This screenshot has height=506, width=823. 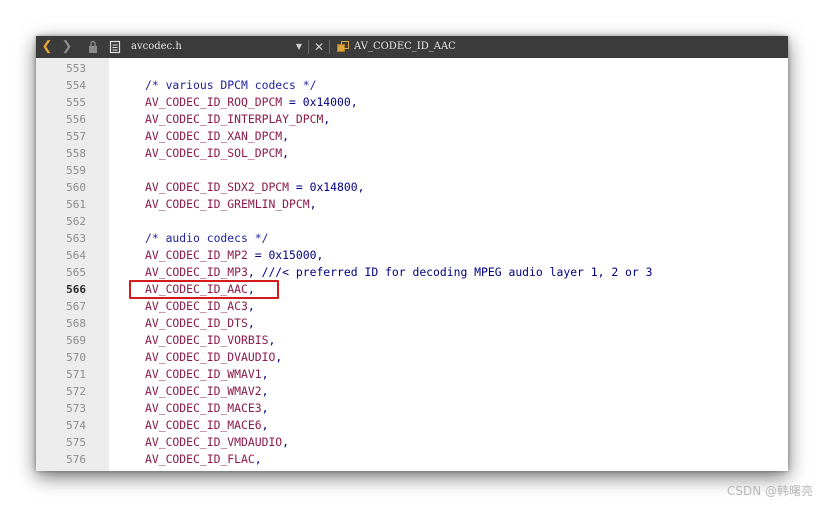 What do you see at coordinates (412, 85) in the screenshot?
I see `code-line: 554 /* various DPCM codecs */` at bounding box center [412, 85].